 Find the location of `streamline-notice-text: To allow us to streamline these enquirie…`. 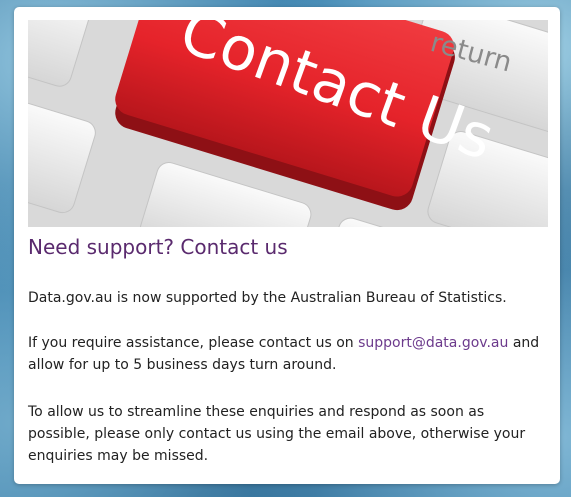

streamline-notice-text: To allow us to streamline these enquirie… is located at coordinates (277, 434).